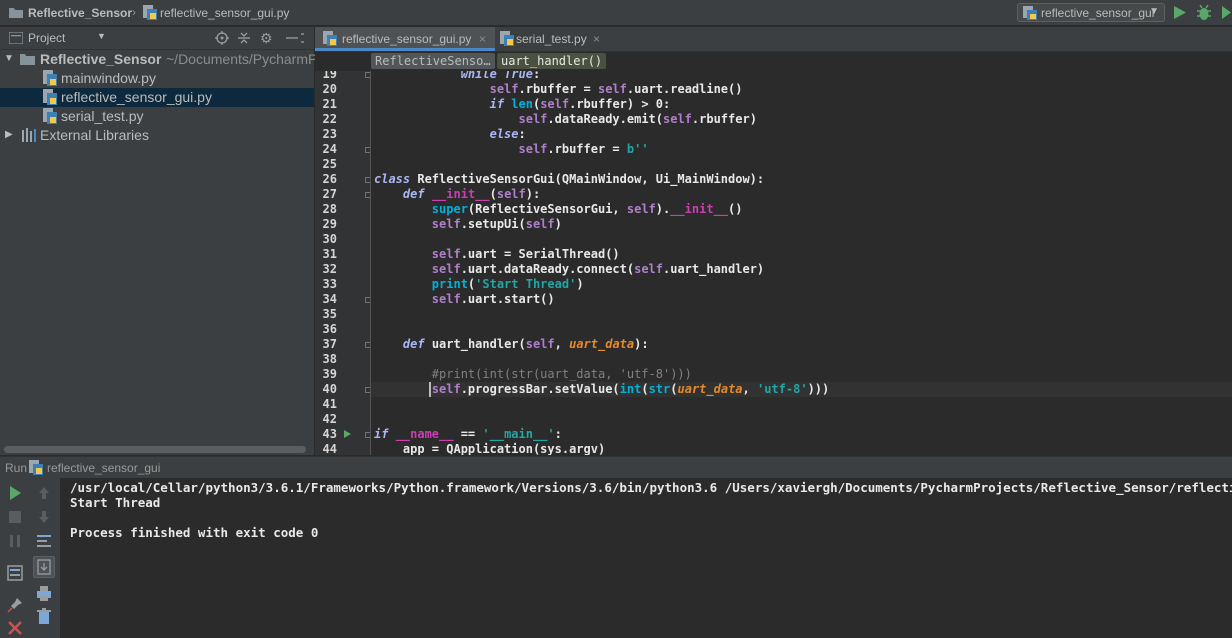 This screenshot has height=638, width=1232. What do you see at coordinates (15, 541) in the screenshot?
I see `pause-icon` at bounding box center [15, 541].